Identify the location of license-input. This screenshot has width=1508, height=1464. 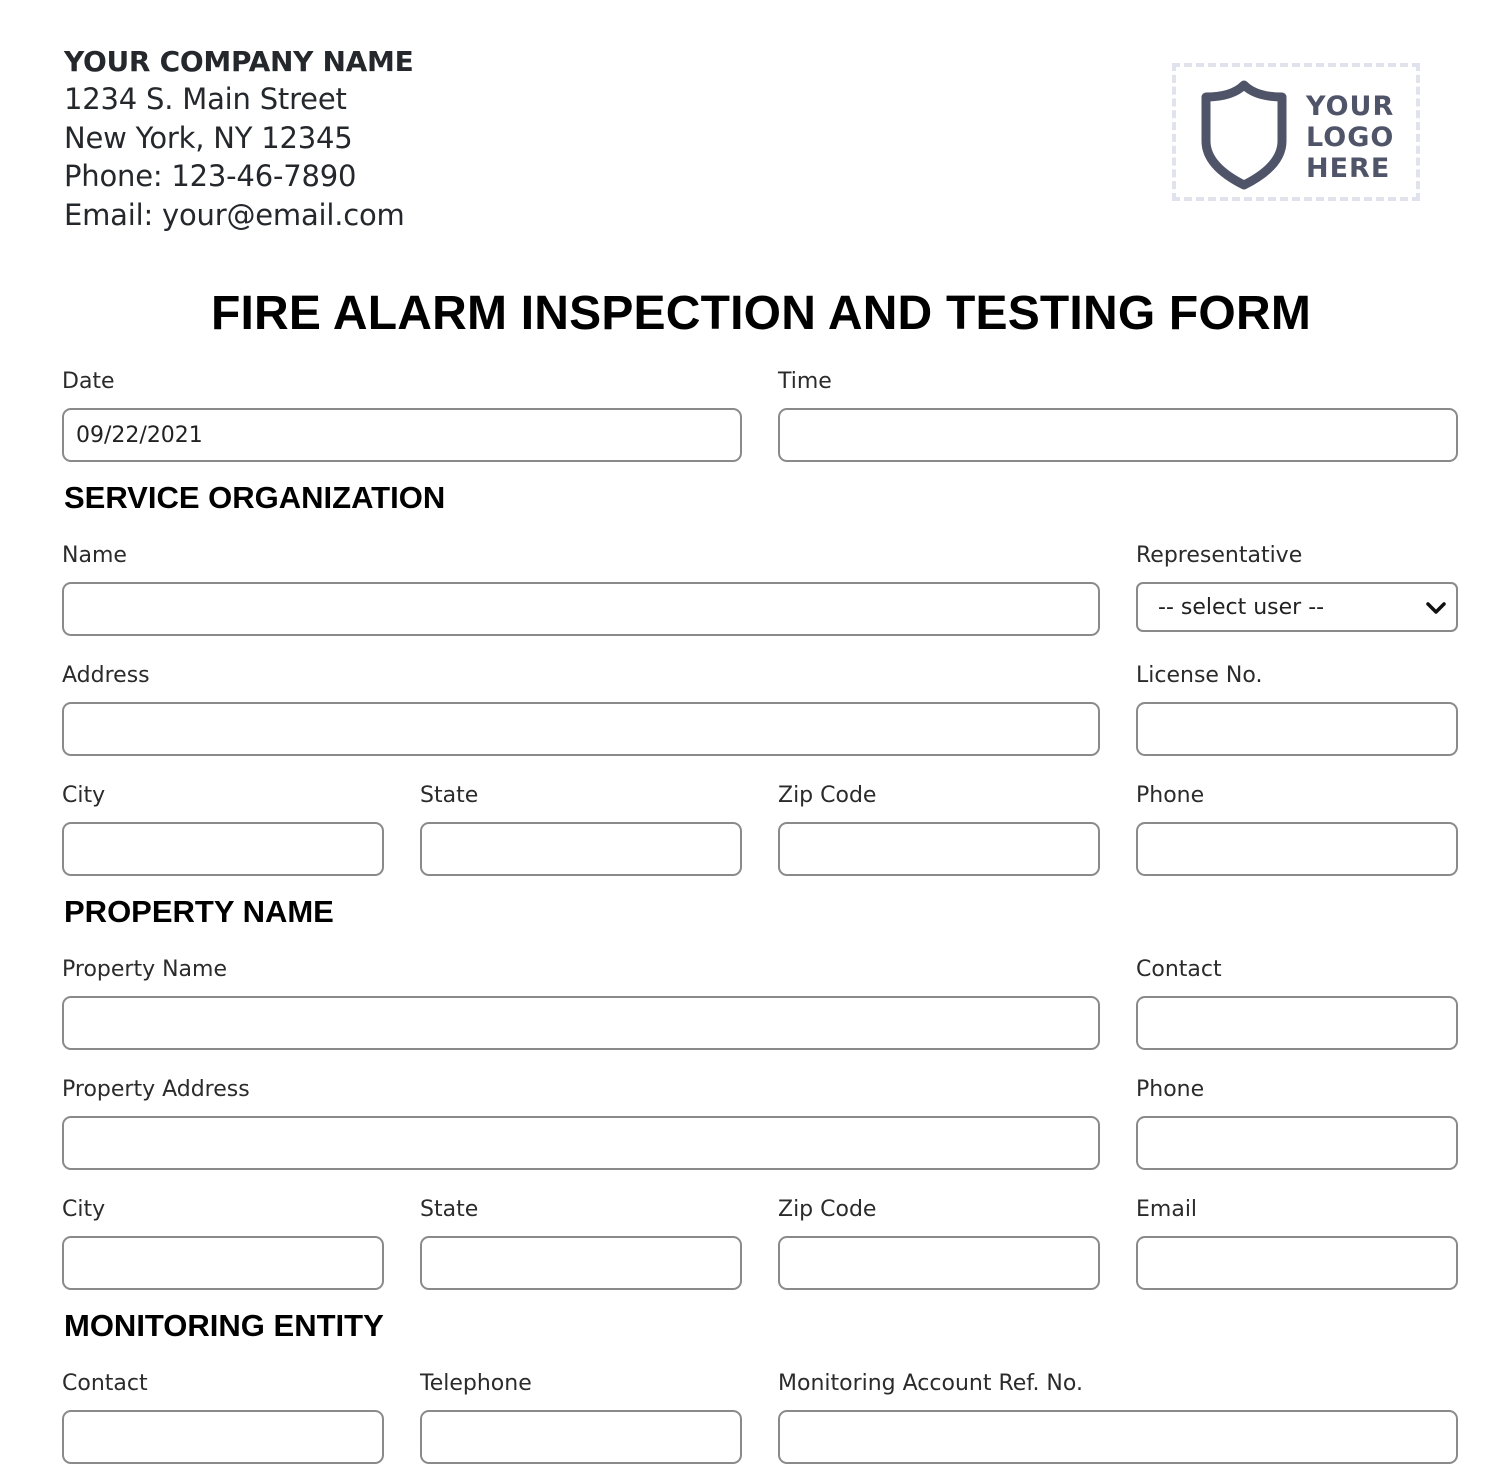
(1297, 729).